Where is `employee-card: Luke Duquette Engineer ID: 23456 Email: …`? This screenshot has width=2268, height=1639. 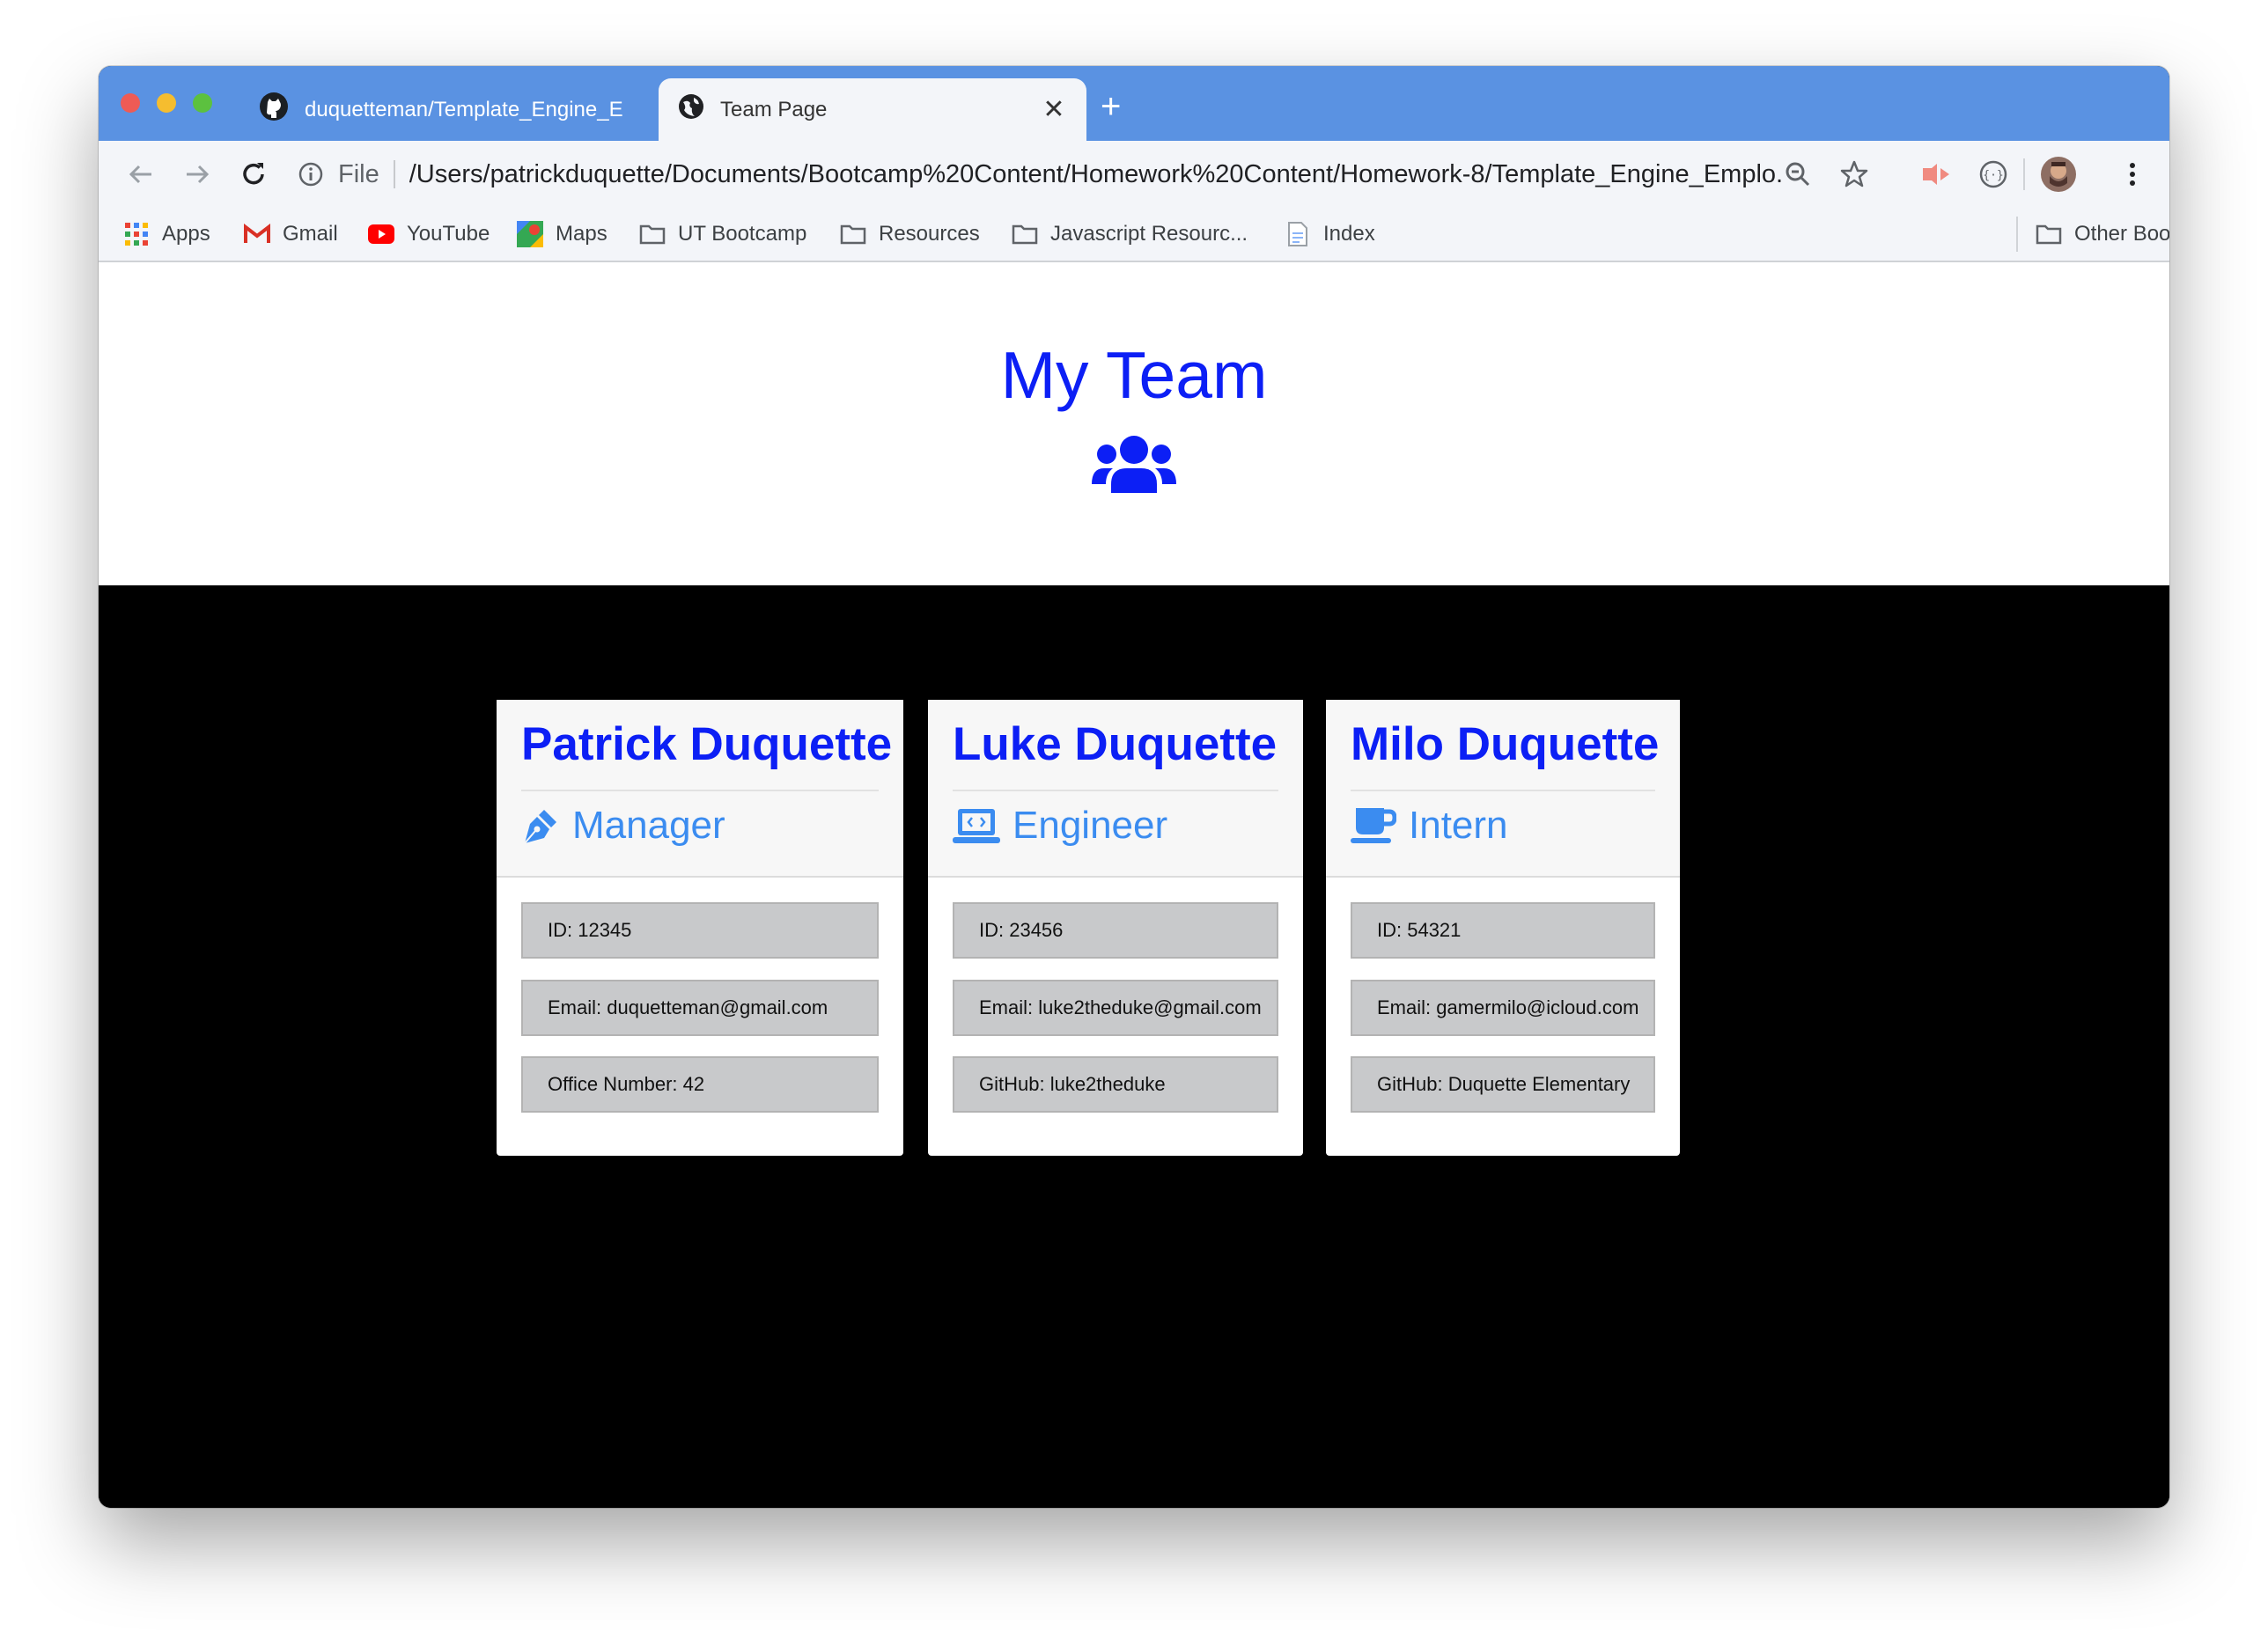
employee-card: Luke Duquette Engineer ID: 23456 Email: … is located at coordinates (1115, 928).